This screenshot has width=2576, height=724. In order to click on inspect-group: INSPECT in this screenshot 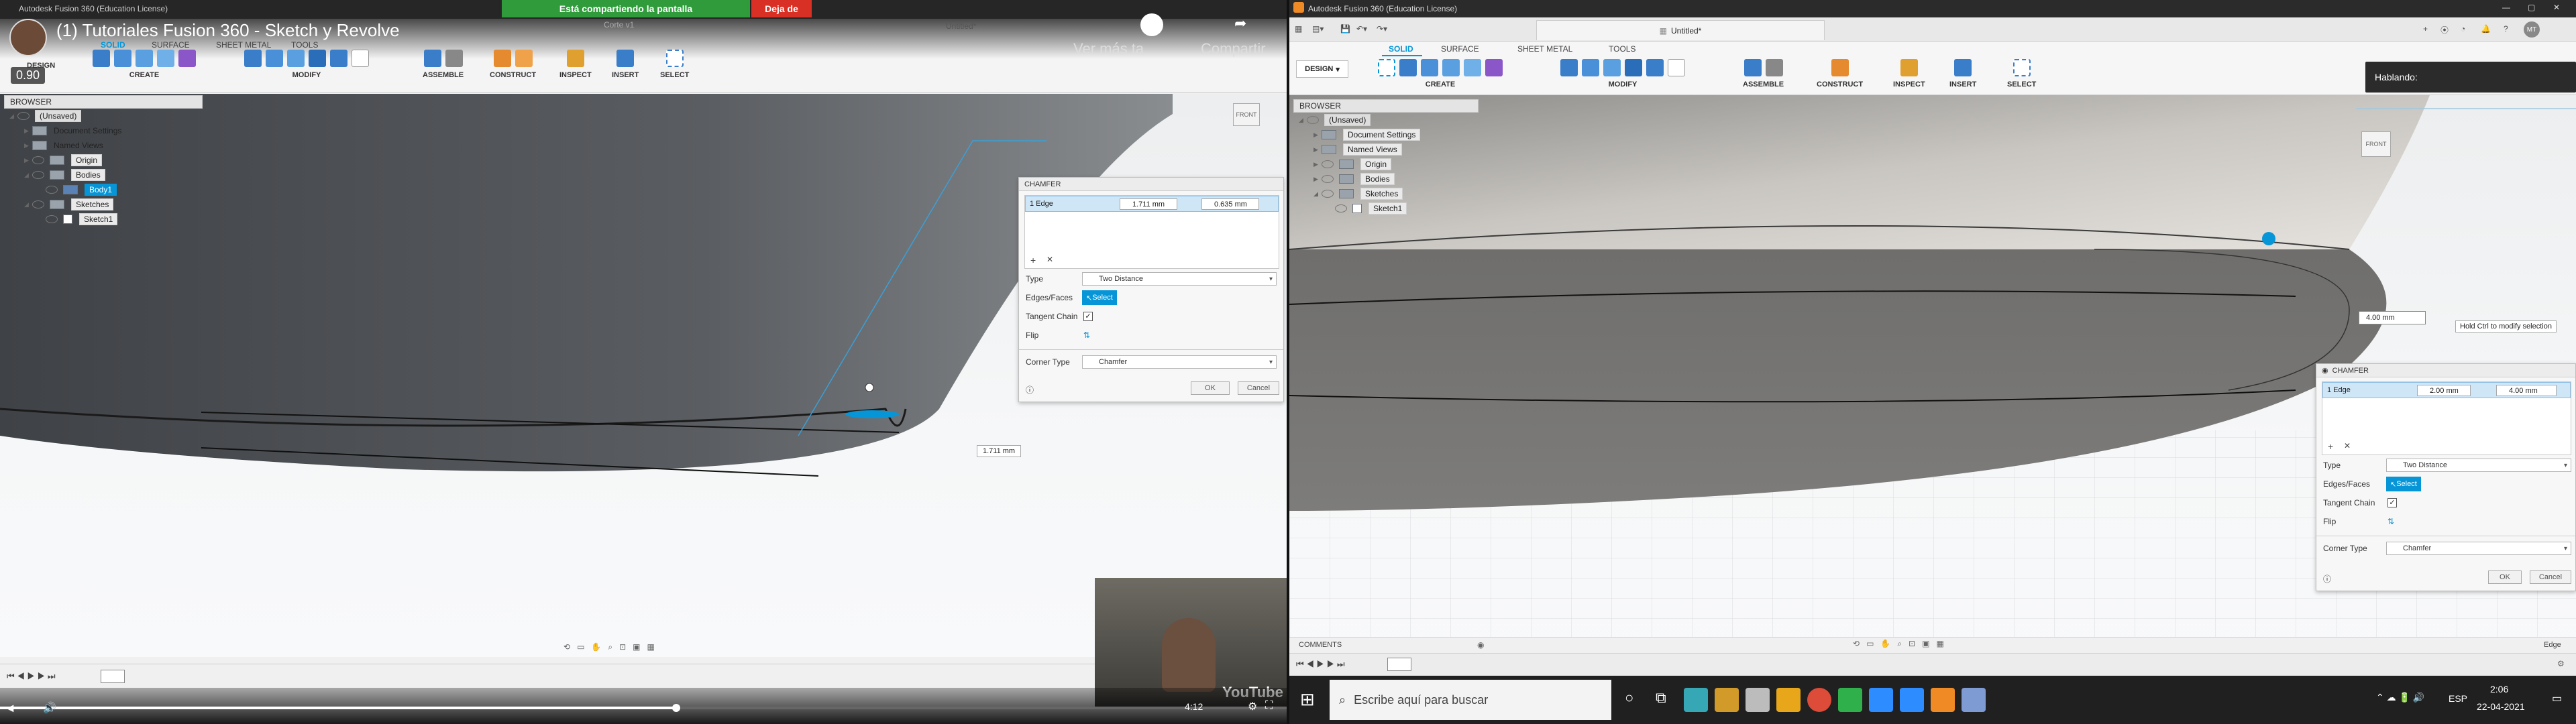, I will do `click(1909, 73)`.